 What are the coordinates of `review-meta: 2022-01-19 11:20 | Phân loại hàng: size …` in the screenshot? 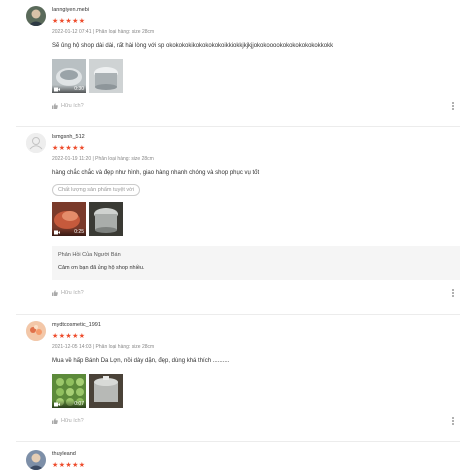 It's located at (103, 159).